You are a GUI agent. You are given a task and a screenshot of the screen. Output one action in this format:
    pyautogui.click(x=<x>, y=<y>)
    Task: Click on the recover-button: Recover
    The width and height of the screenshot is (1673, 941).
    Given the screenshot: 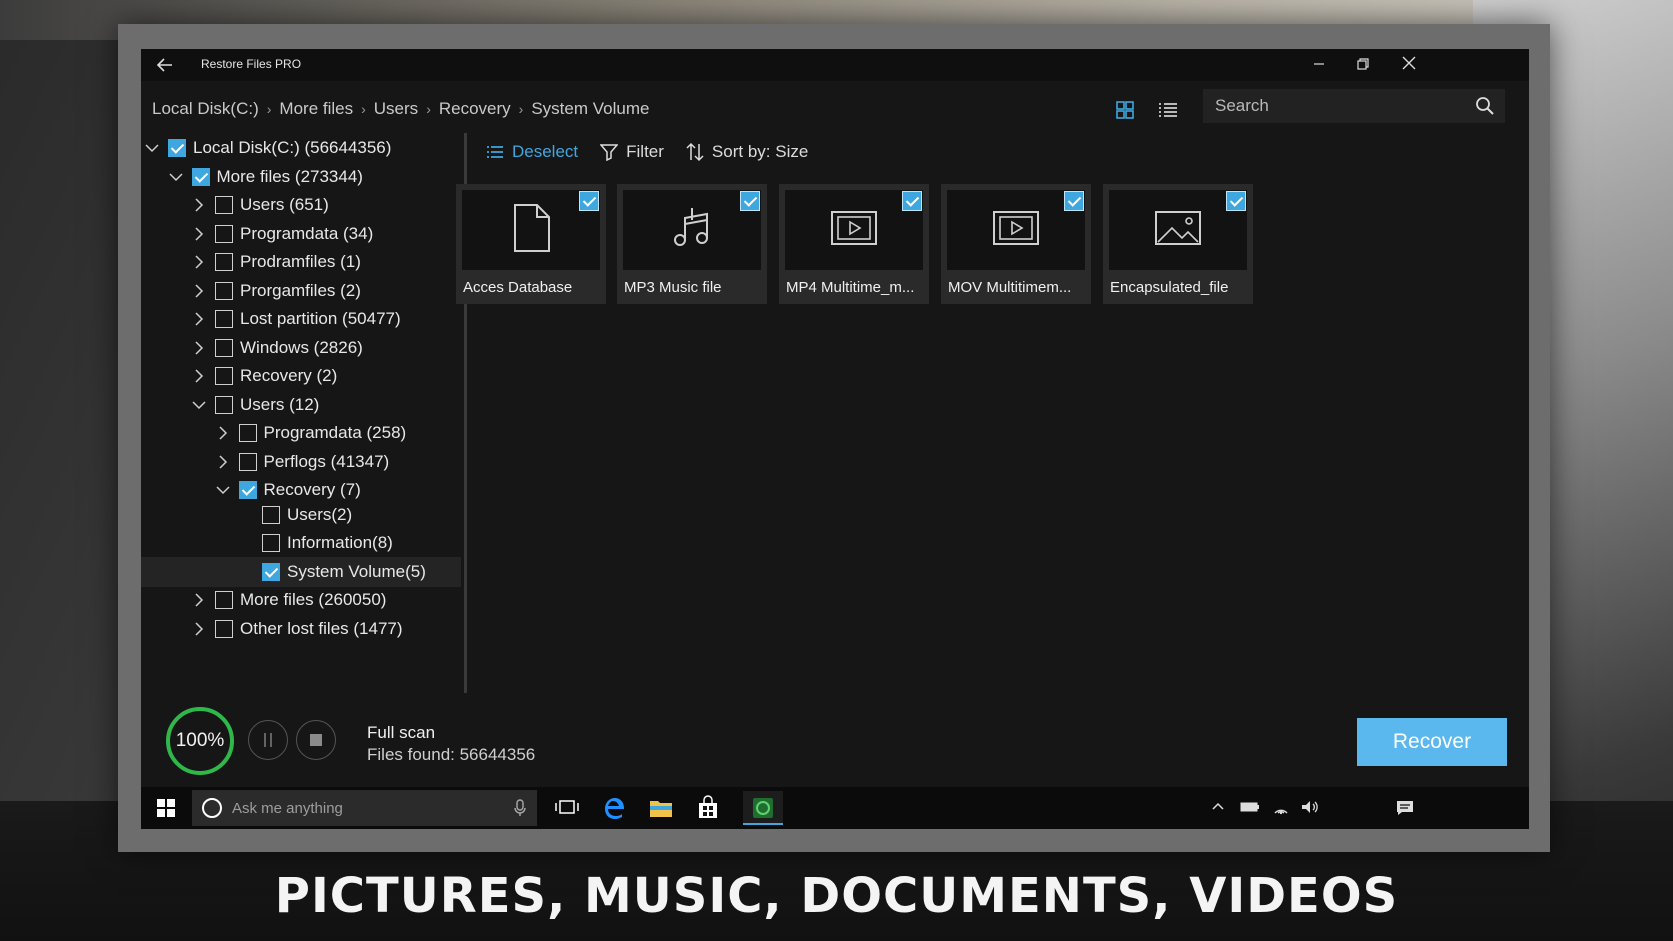 What is the action you would take?
    pyautogui.click(x=1432, y=742)
    